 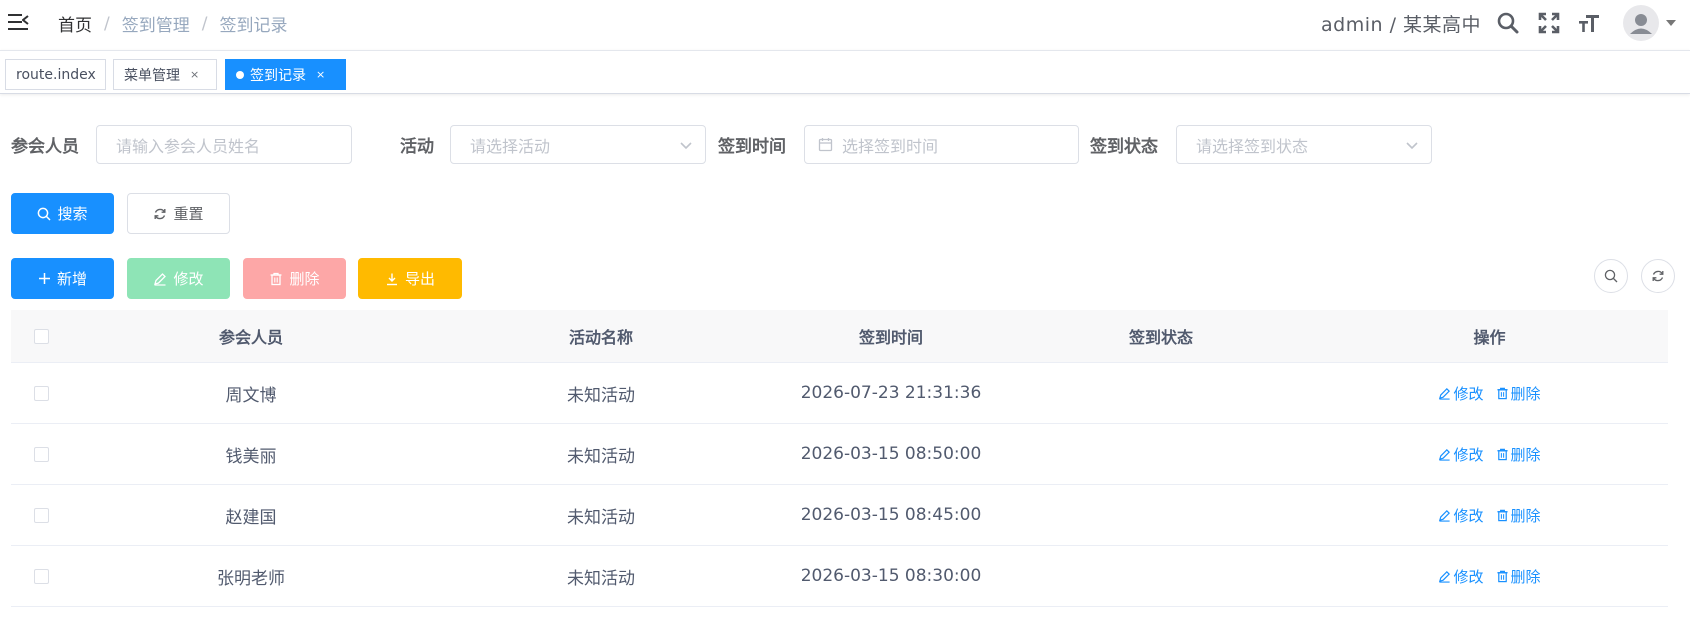 I want to click on refresh-table-button, so click(x=1658, y=276).